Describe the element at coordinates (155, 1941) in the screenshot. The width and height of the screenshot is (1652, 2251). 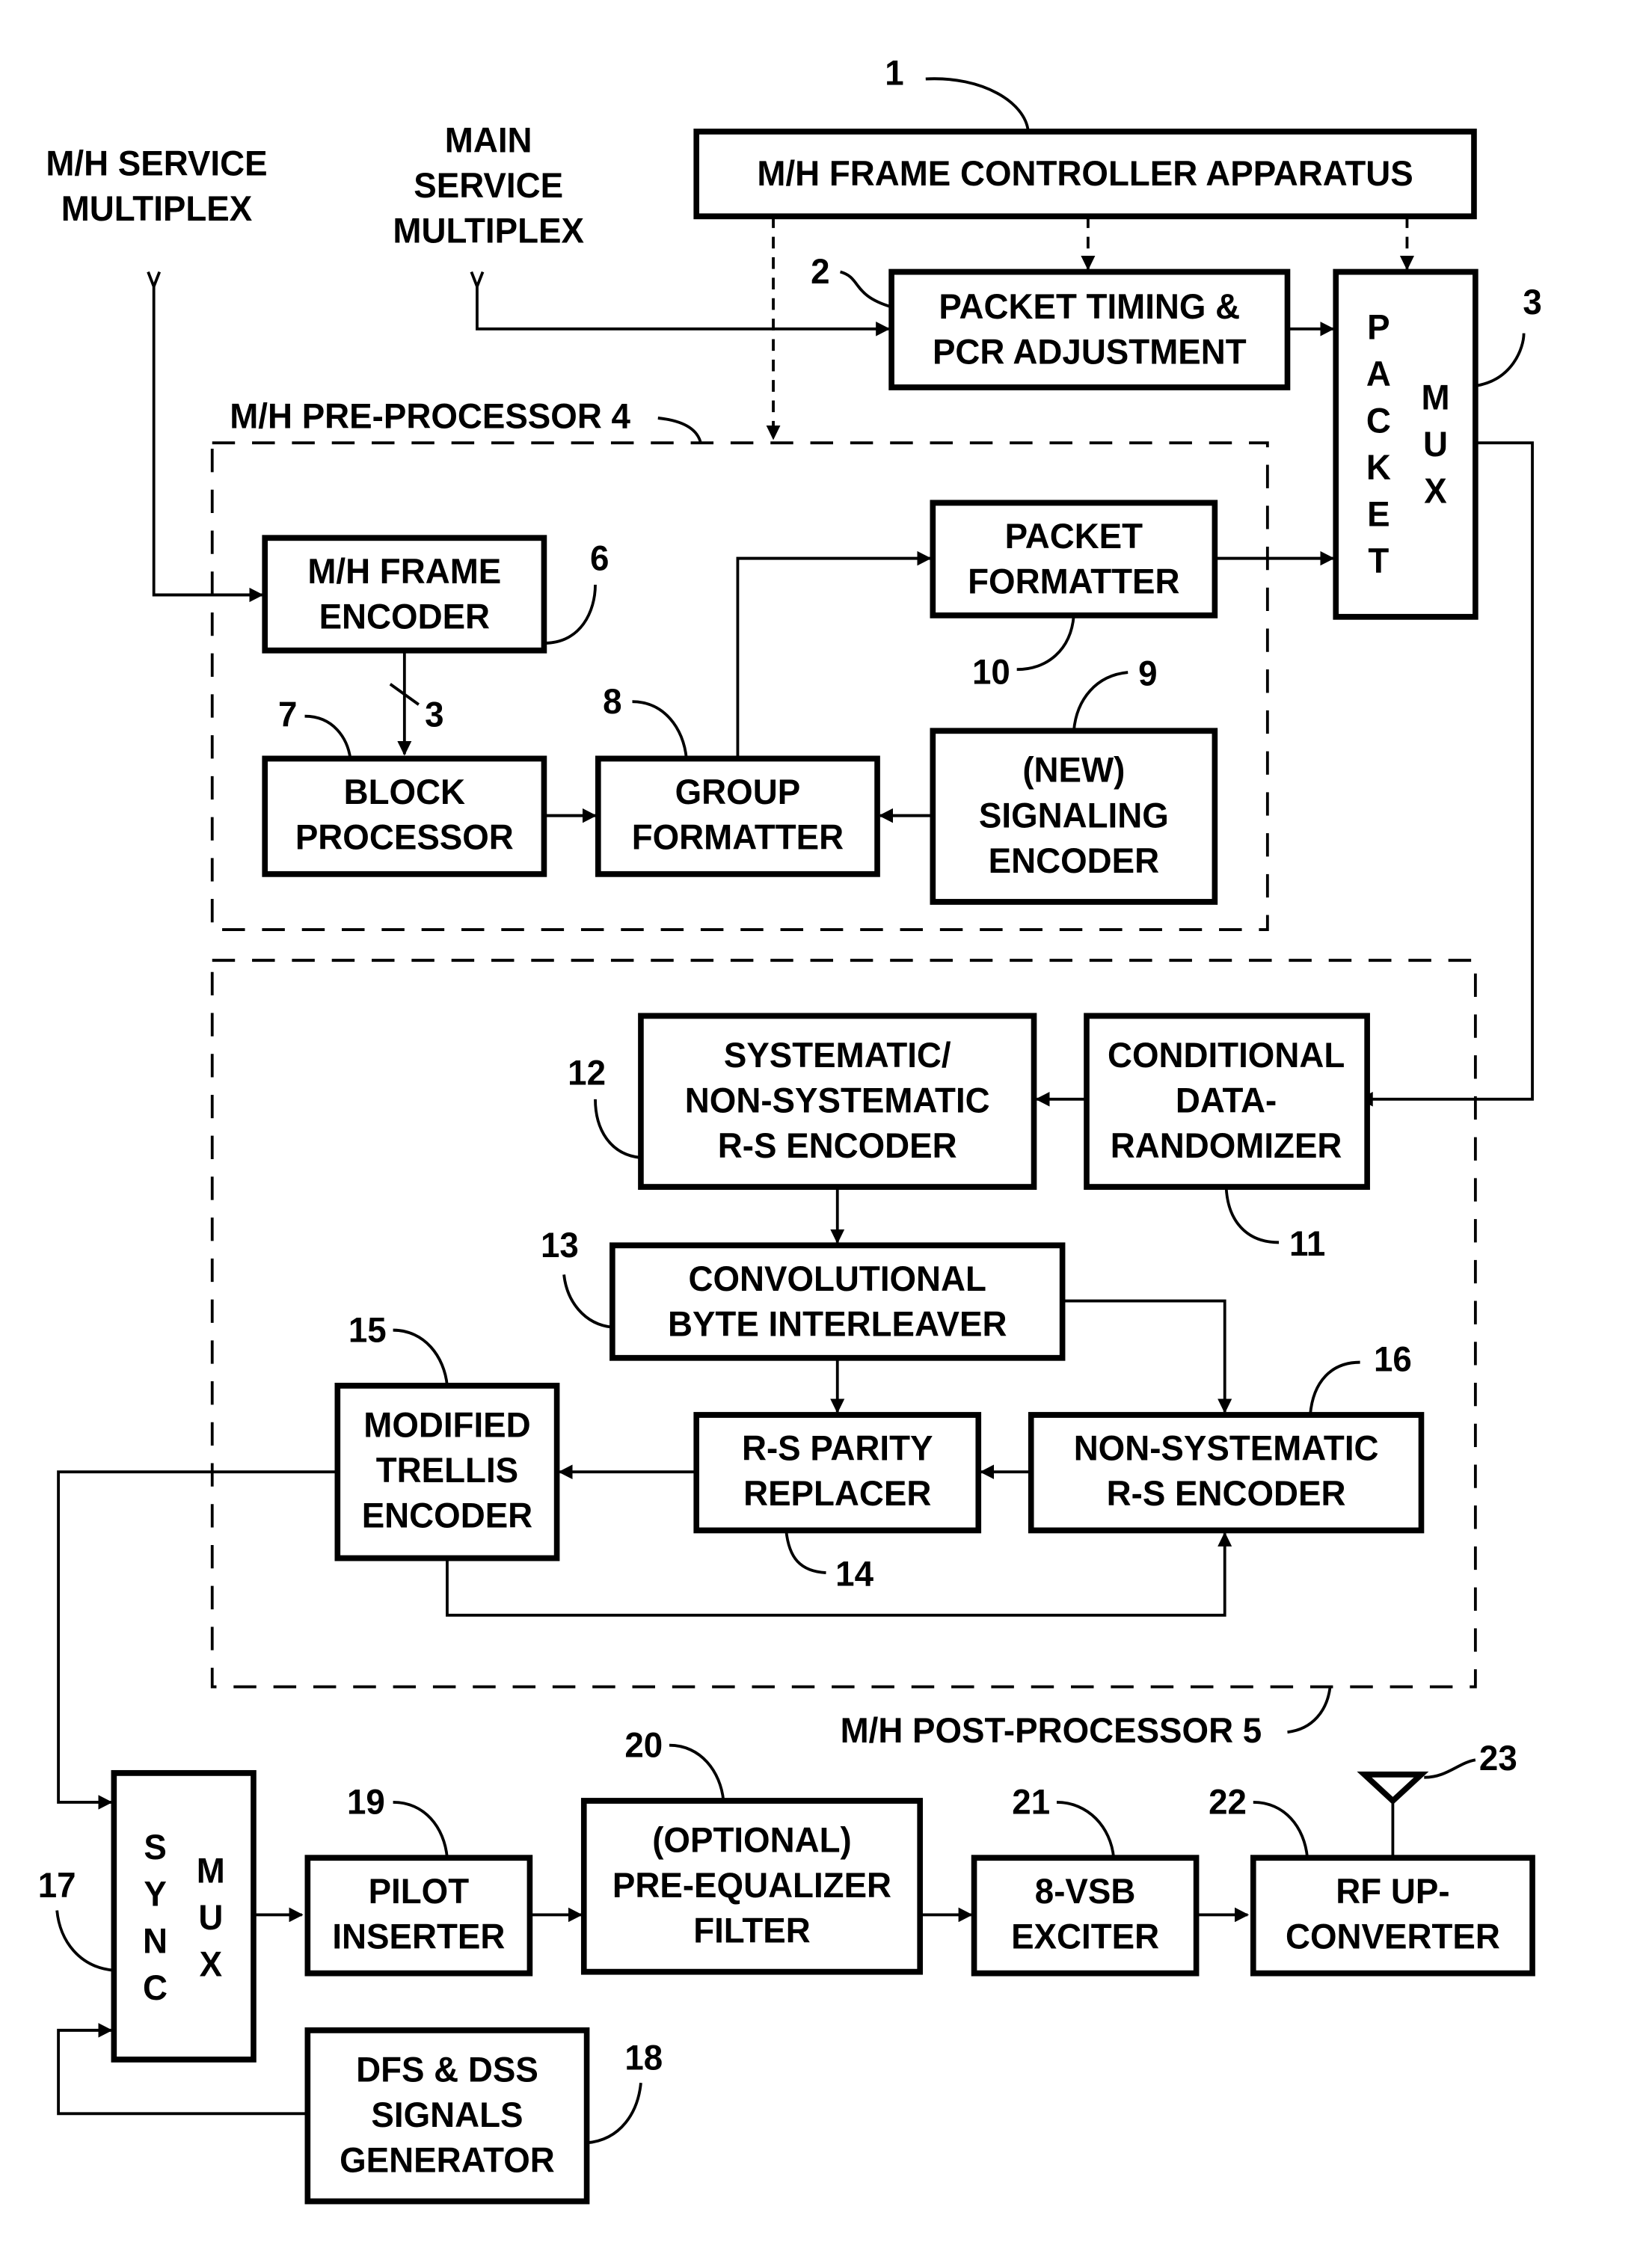
I see `sync-letter: N` at that location.